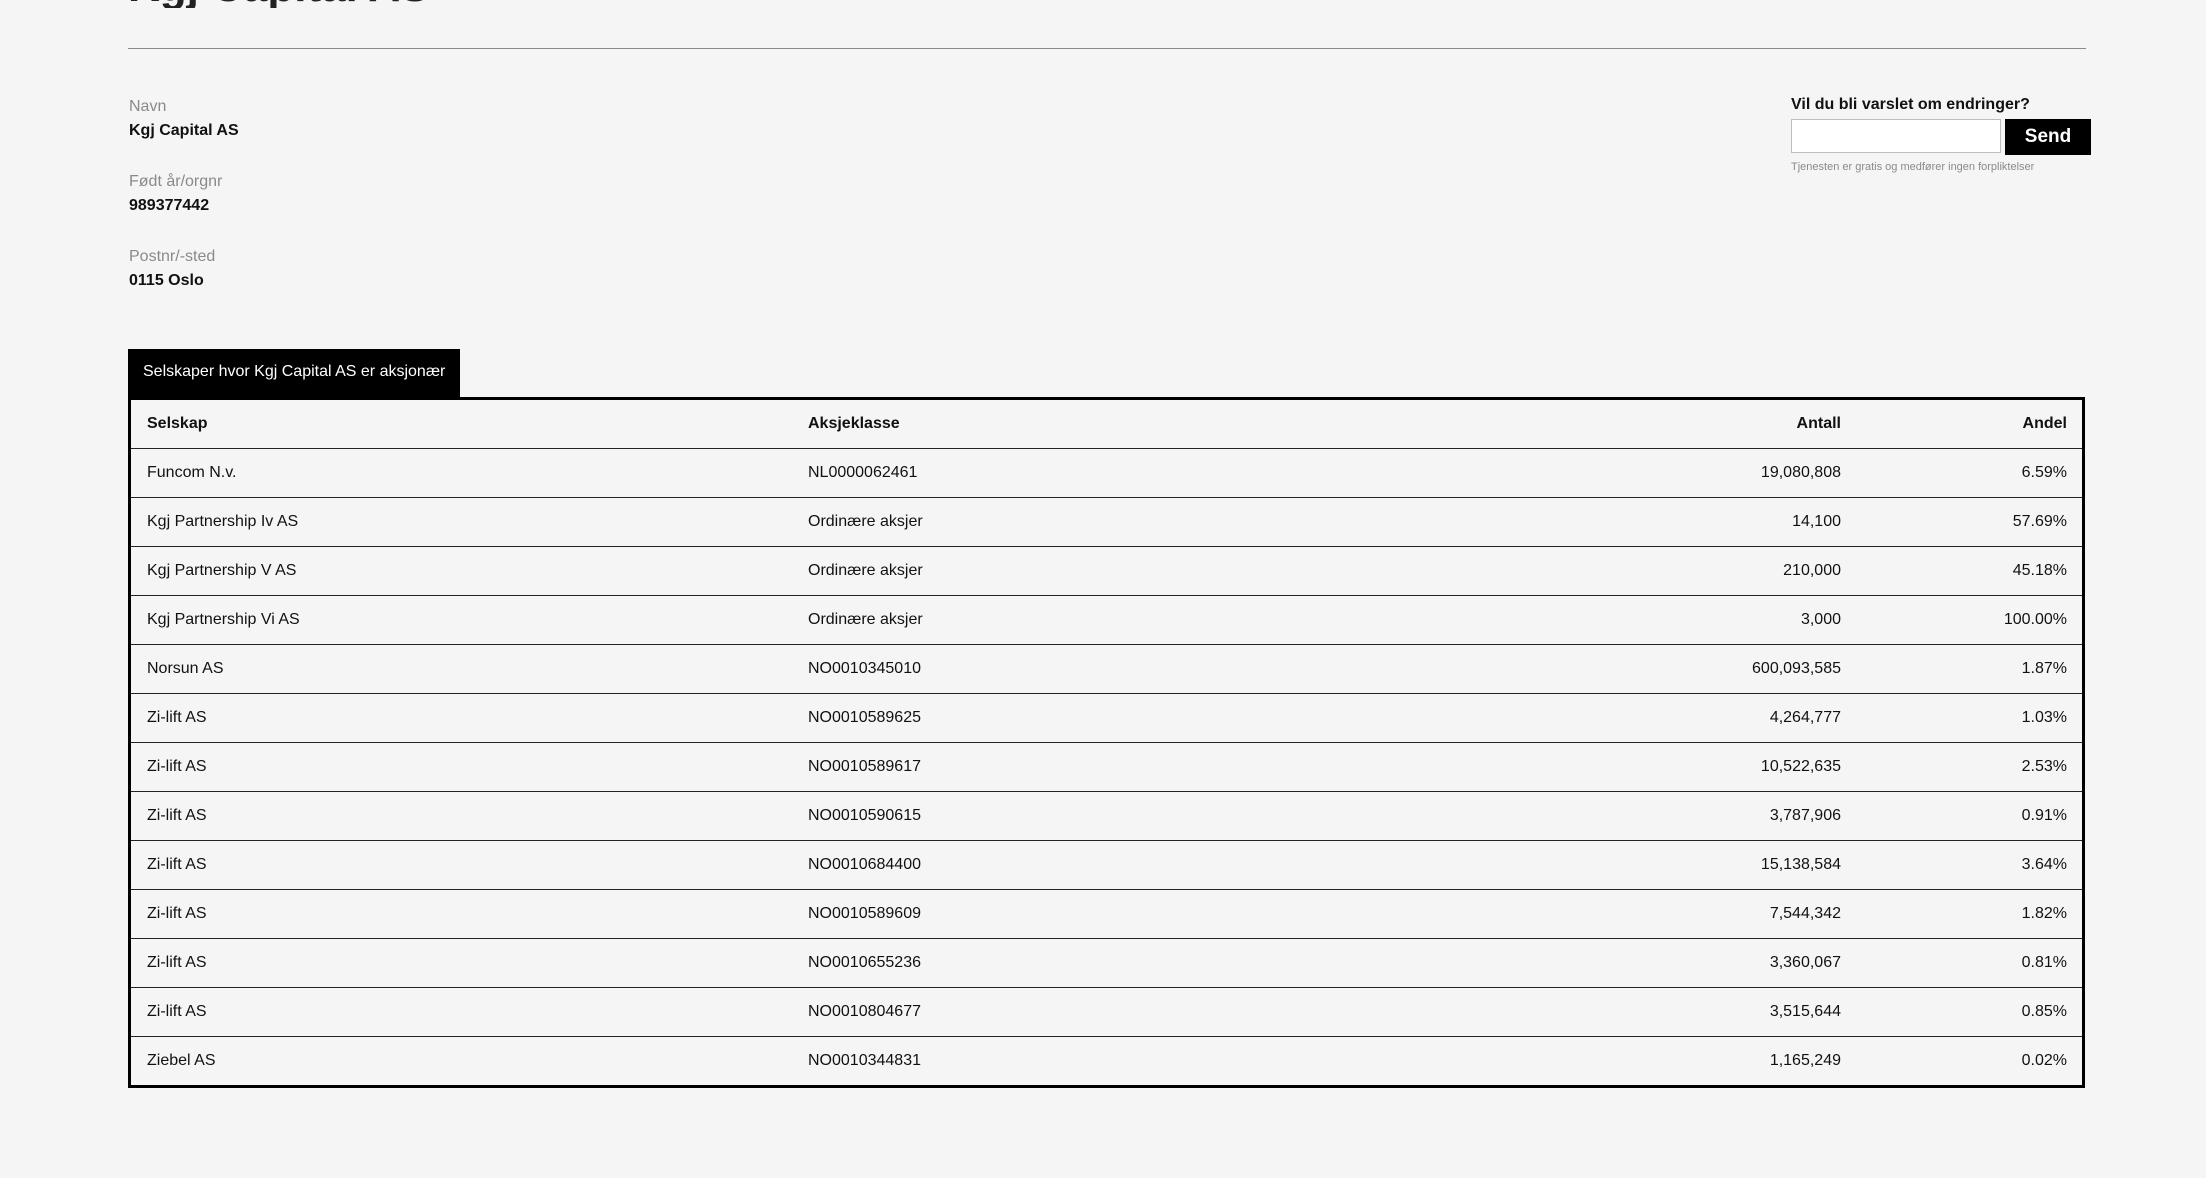 Image resolution: width=2206 pixels, height=1178 pixels. What do you see at coordinates (1969, 620) in the screenshot?
I see `share-cell: 100.00%` at bounding box center [1969, 620].